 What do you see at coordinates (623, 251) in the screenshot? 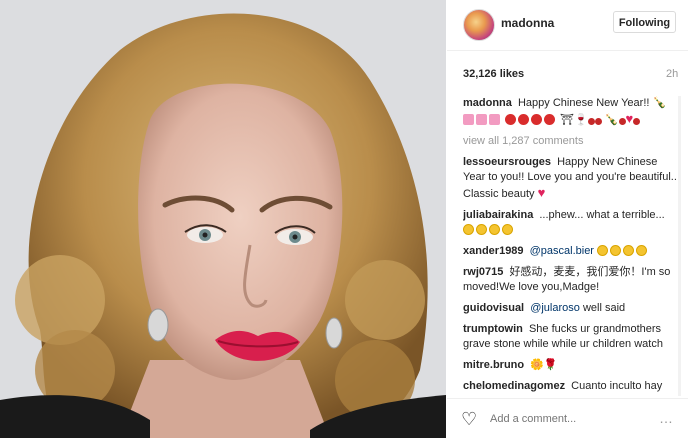
I see `smile-emoji-icon` at bounding box center [623, 251].